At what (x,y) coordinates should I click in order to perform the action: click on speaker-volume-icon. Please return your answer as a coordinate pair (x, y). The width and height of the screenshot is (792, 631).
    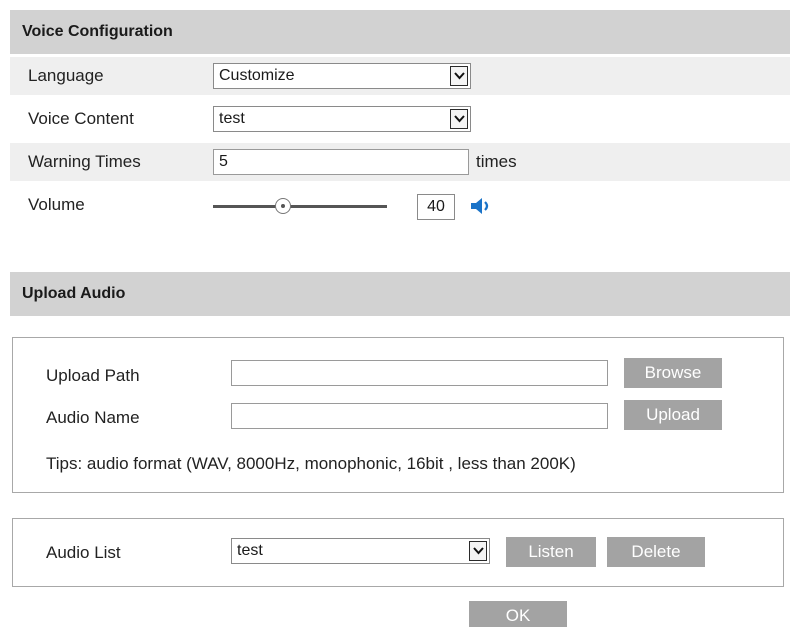
    Looking at the image, I should click on (483, 208).